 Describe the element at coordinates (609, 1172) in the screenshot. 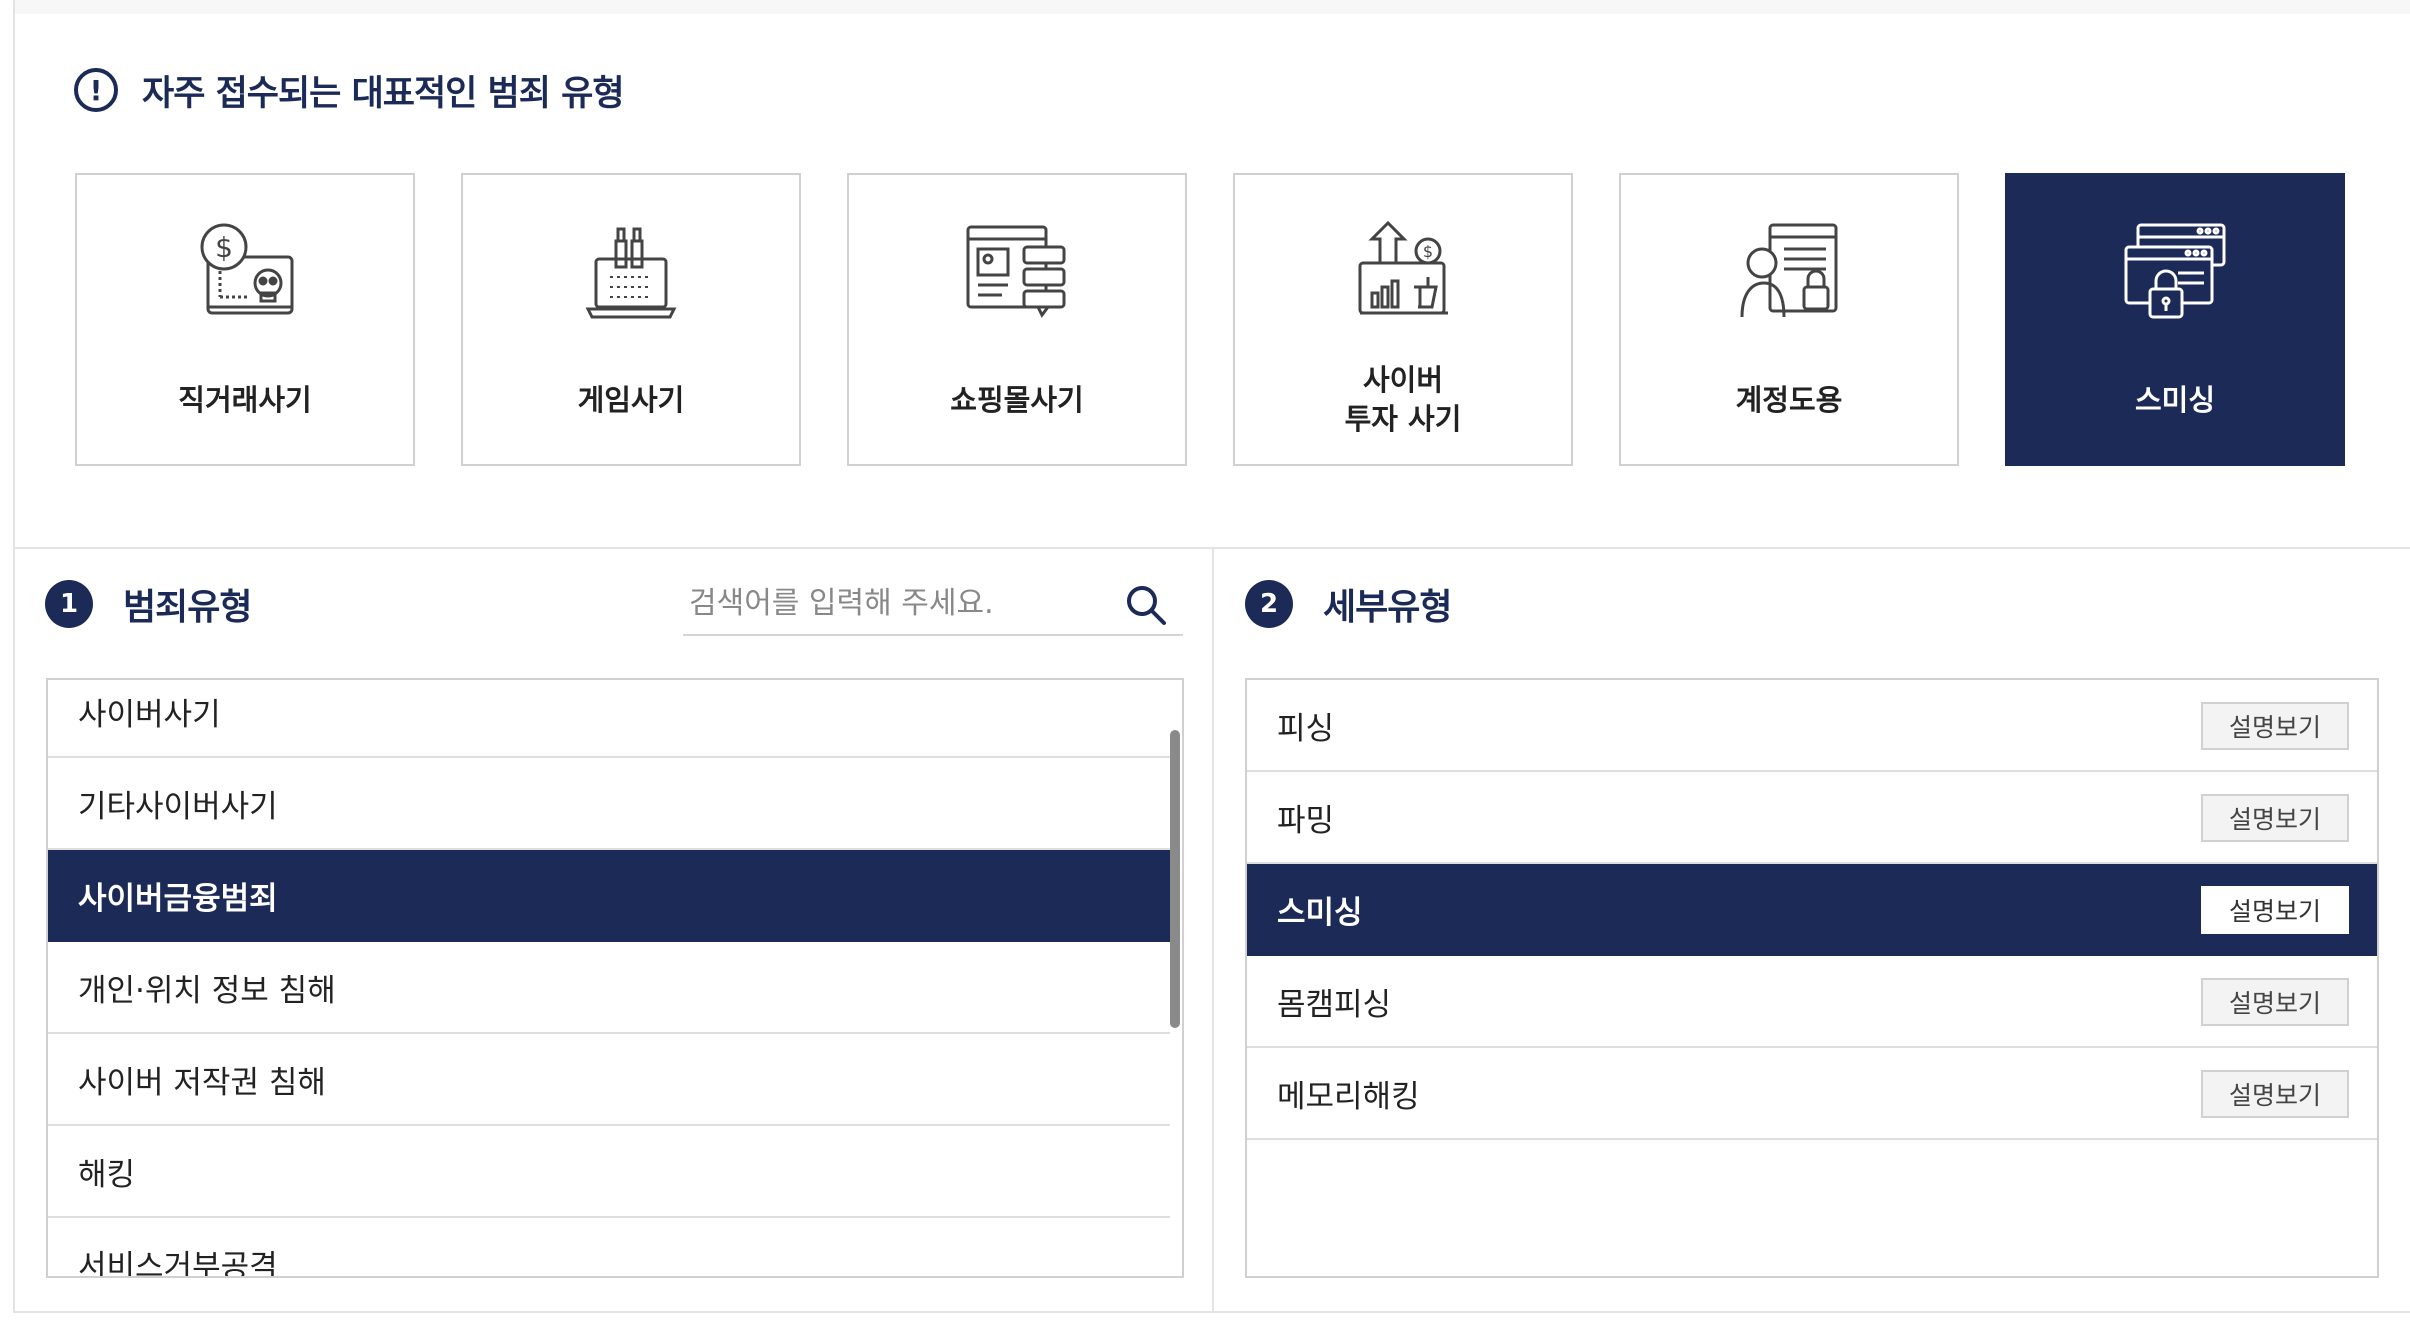

I see `list-item: 해킹` at that location.